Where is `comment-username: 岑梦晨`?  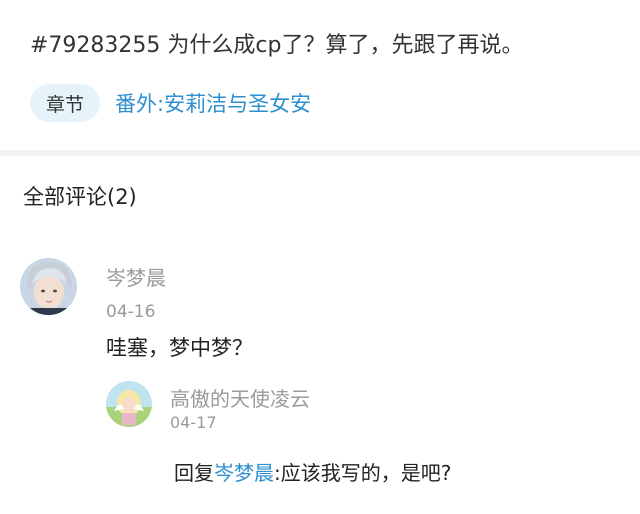 comment-username: 岑梦晨 is located at coordinates (136, 276).